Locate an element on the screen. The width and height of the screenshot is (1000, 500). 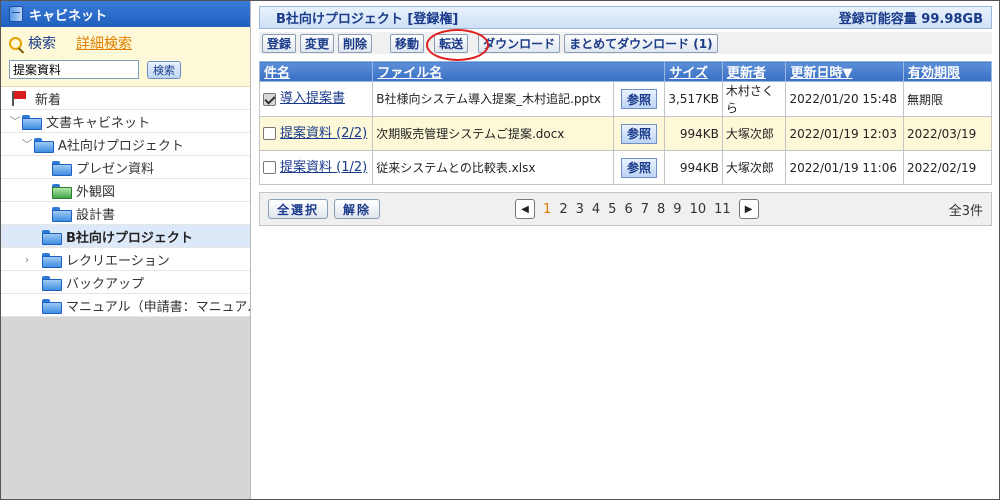
page-link: 9 is located at coordinates (677, 209).